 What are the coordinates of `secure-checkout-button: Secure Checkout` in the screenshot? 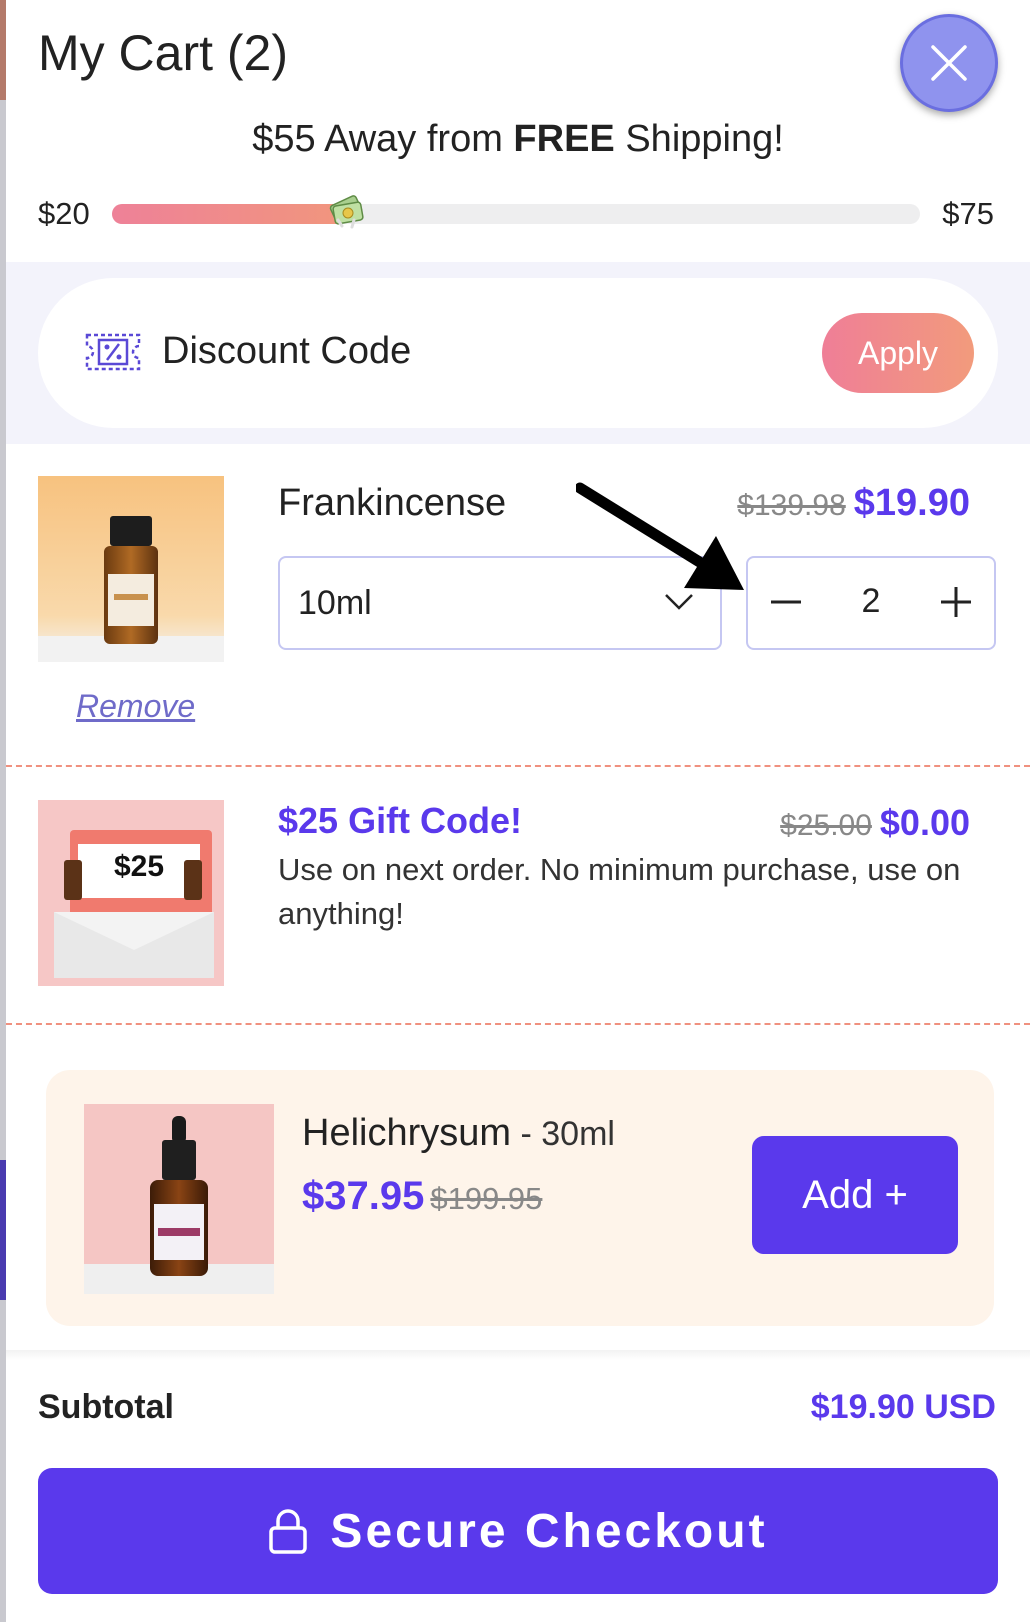 It's located at (518, 1531).